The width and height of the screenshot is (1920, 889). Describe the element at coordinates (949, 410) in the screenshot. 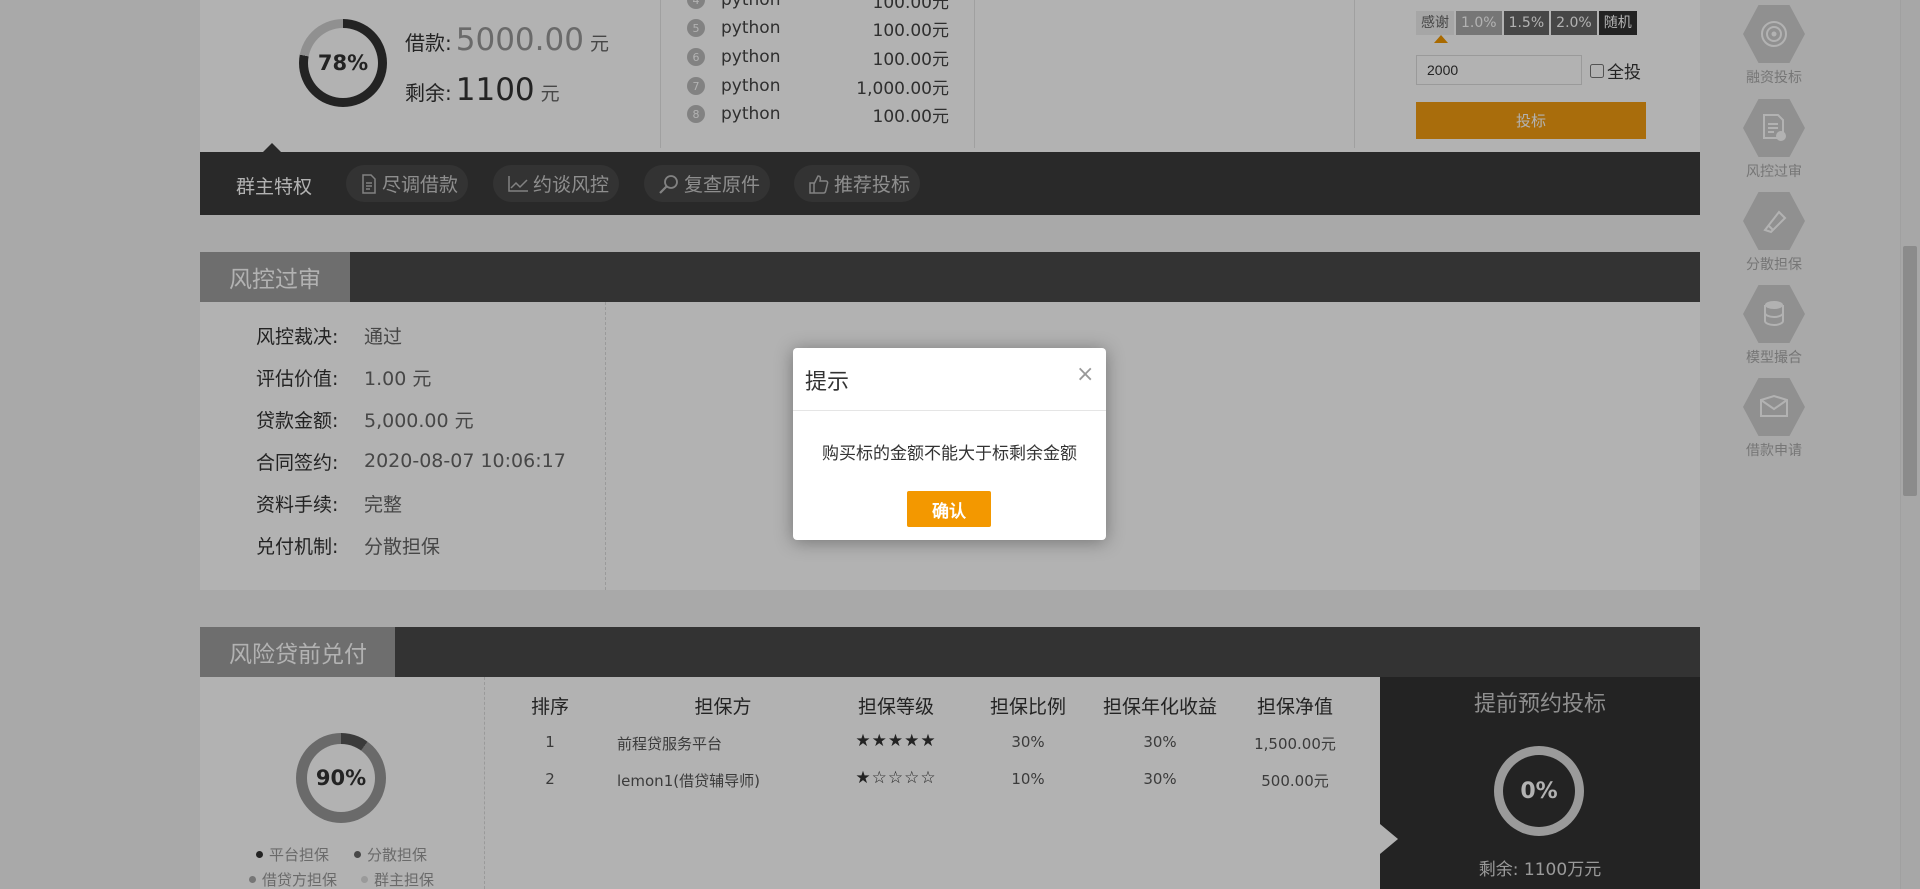

I see `dialog-divider` at that location.